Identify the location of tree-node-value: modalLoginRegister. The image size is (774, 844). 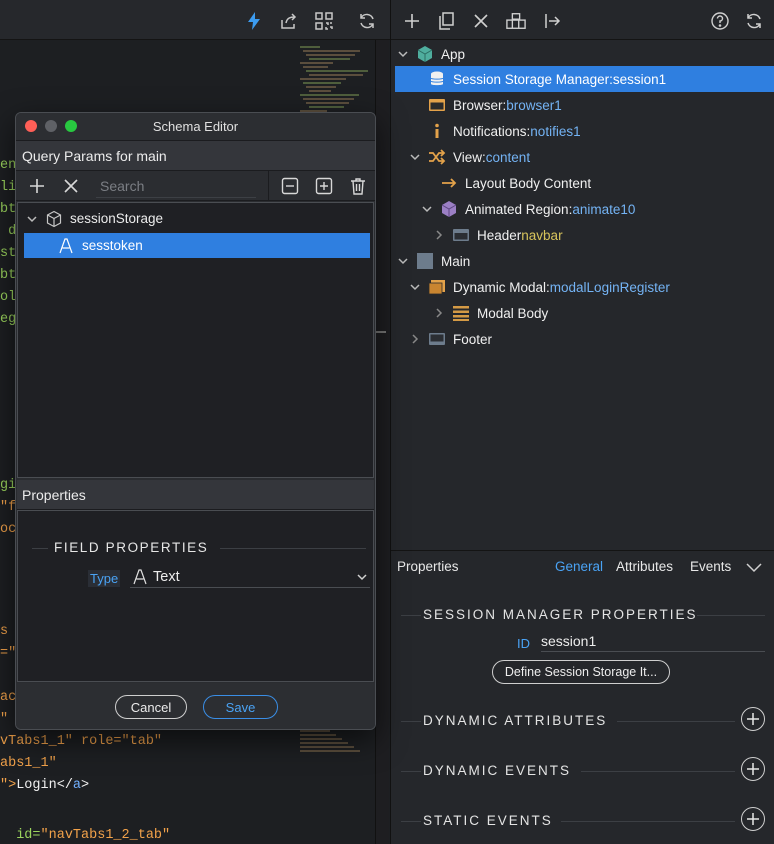
(609, 287).